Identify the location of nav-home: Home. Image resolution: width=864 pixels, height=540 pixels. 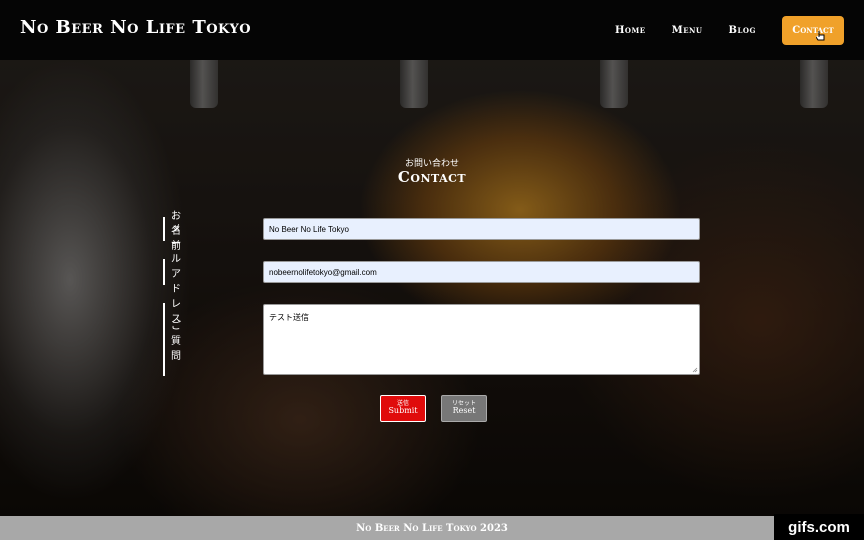
(630, 30).